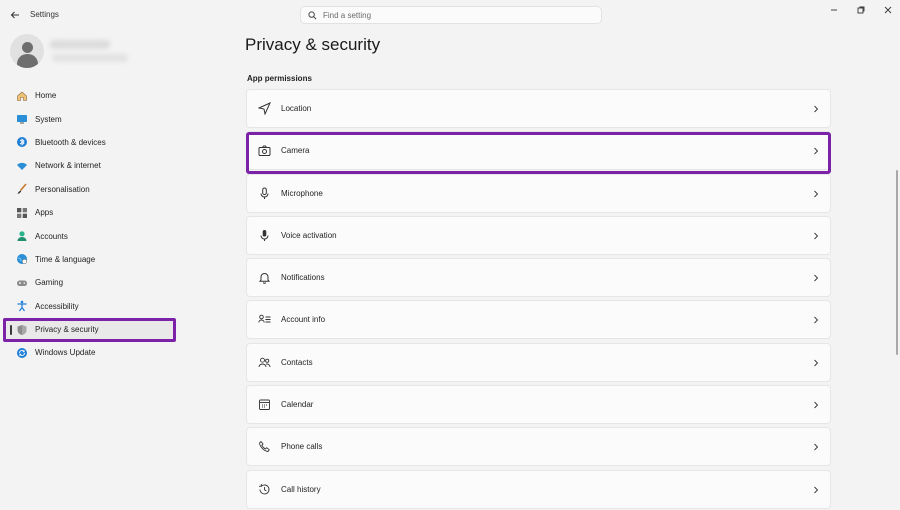 Image resolution: width=900 pixels, height=510 pixels. Describe the element at coordinates (297, 405) in the screenshot. I see `permission-label: Calendar` at that location.